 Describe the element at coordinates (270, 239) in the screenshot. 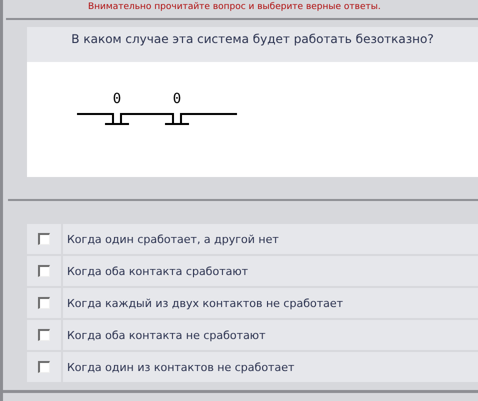

I see `answer-text: Когда один сработает, а другой нет` at that location.